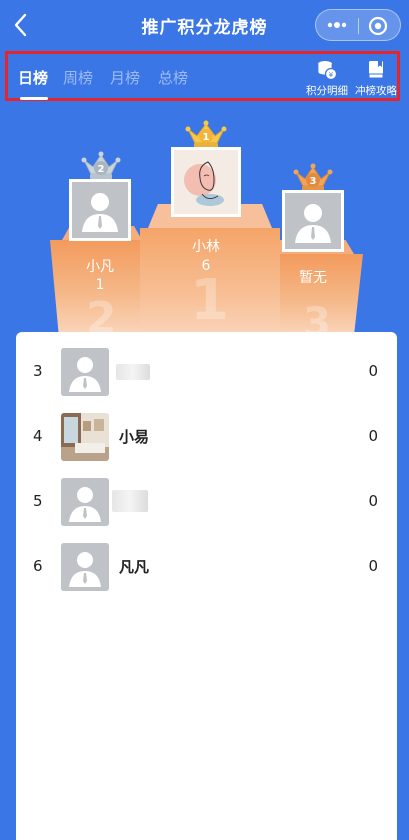 The height and width of the screenshot is (840, 409). I want to click on first-place-avatar-image, so click(206, 182).